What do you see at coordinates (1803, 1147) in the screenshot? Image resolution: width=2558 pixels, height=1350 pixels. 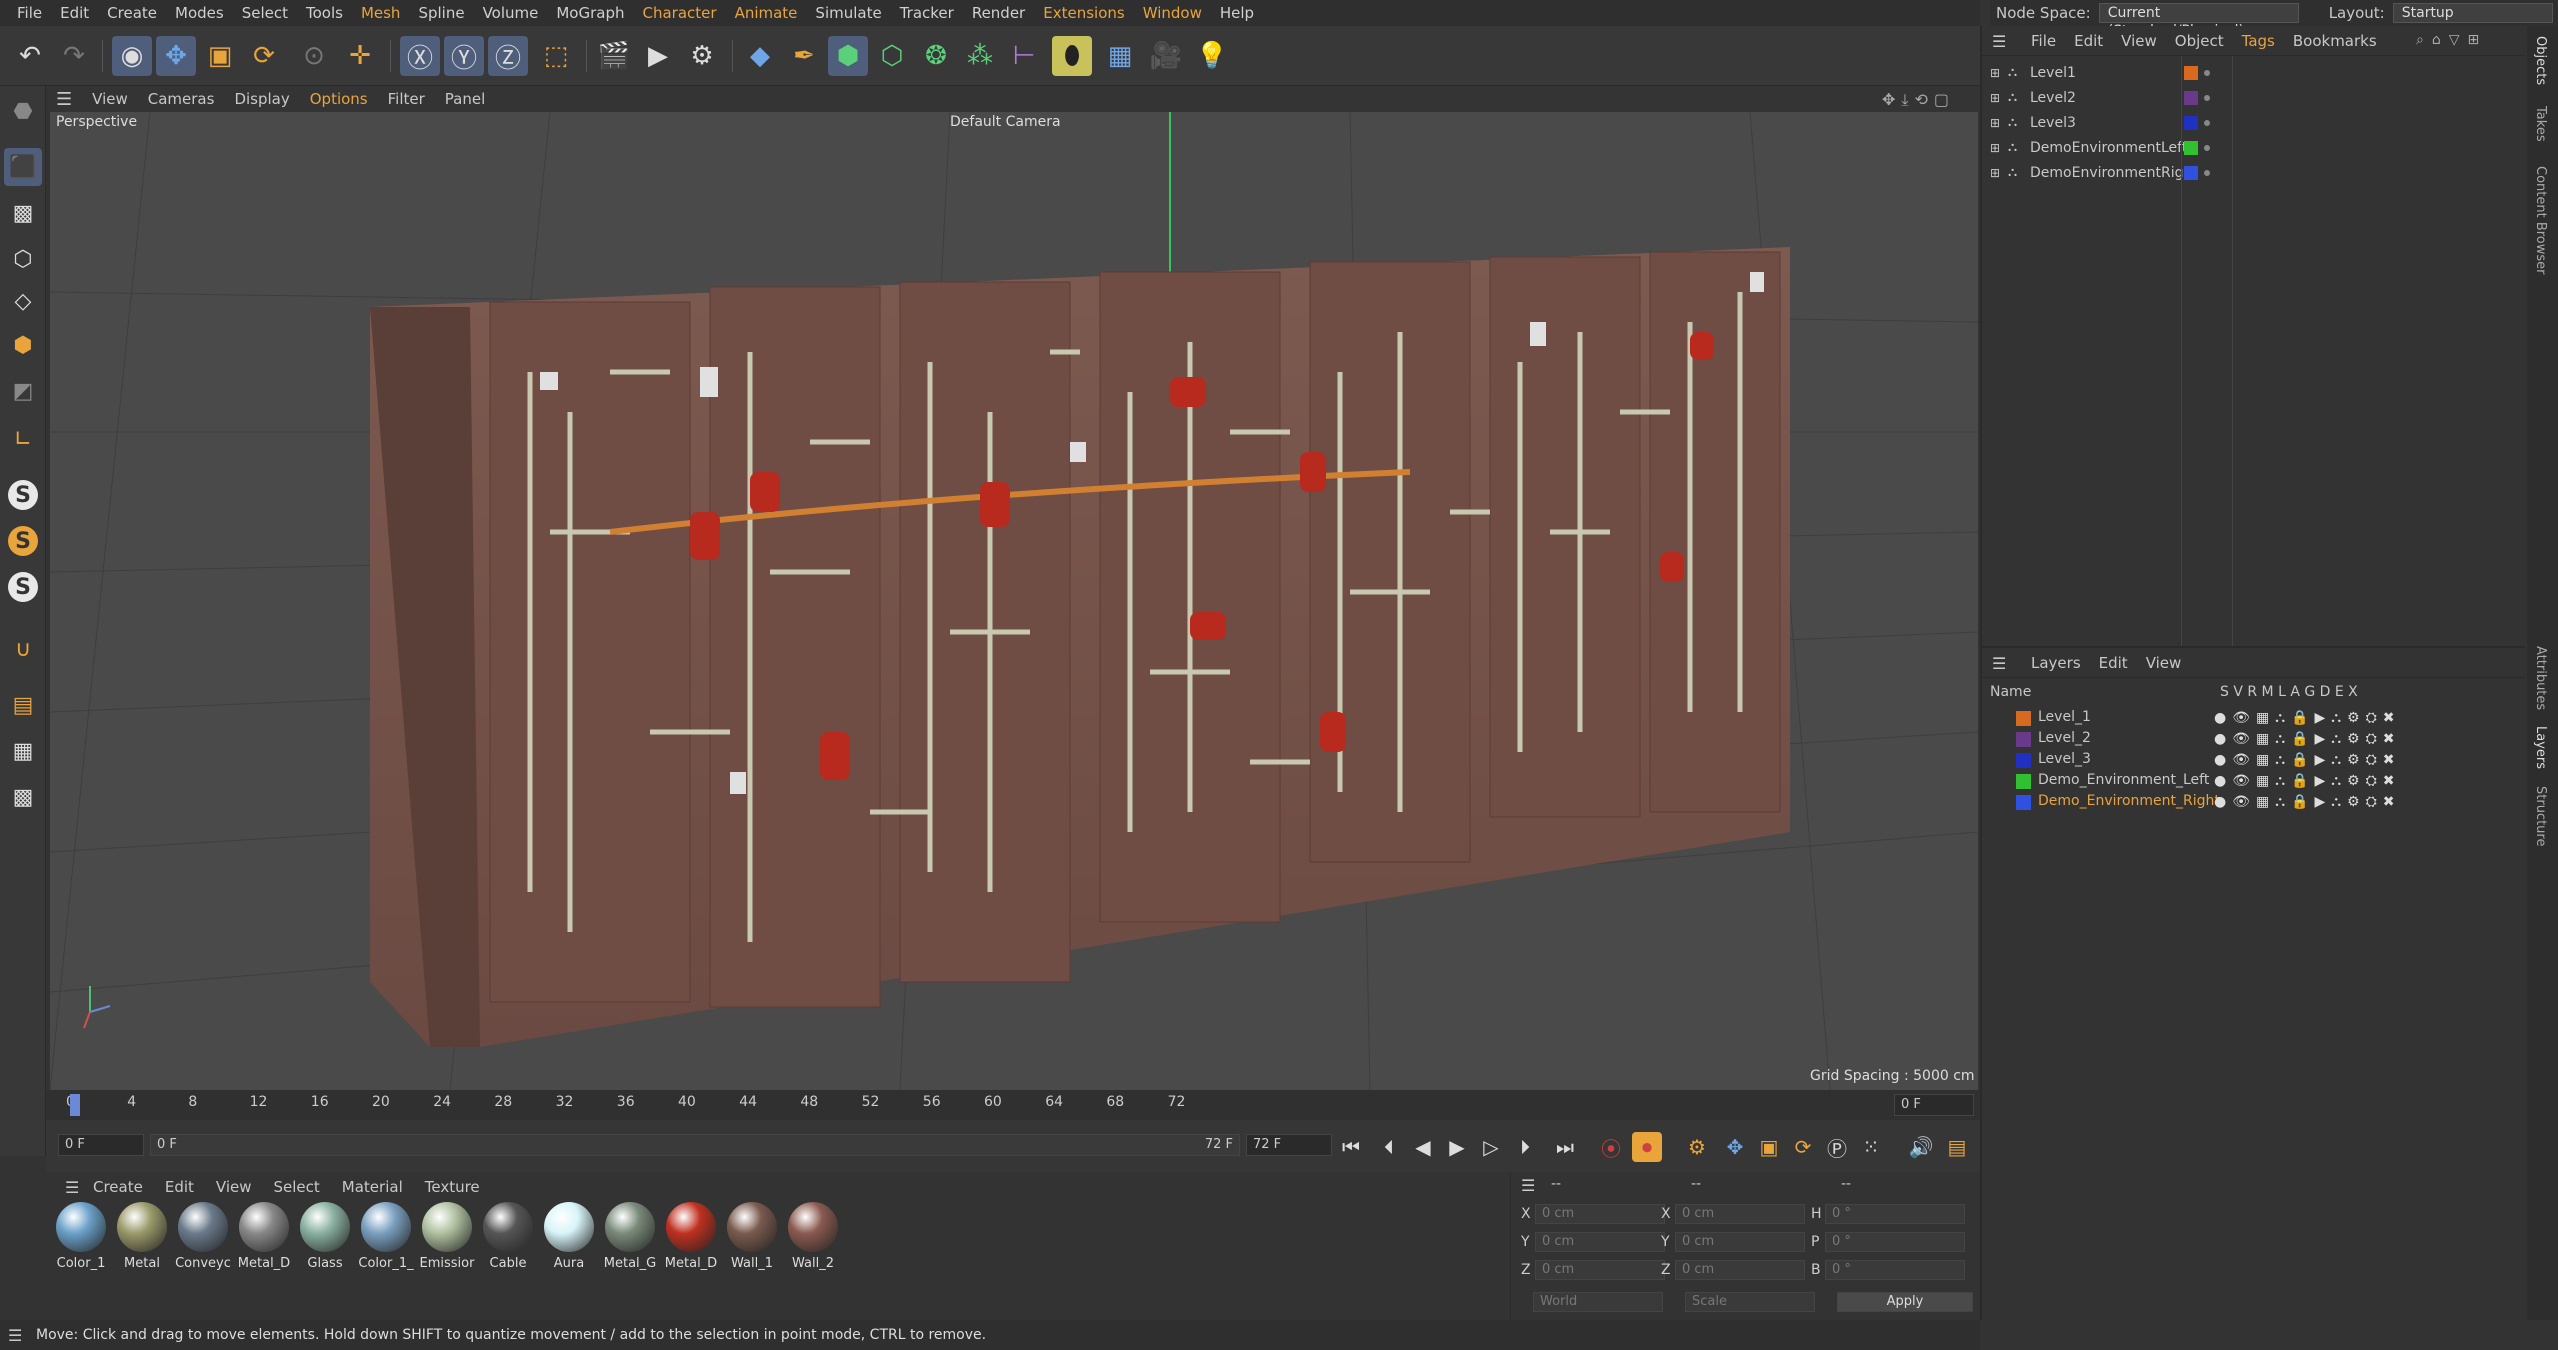 I see `key-rot-icon: ⟳` at bounding box center [1803, 1147].